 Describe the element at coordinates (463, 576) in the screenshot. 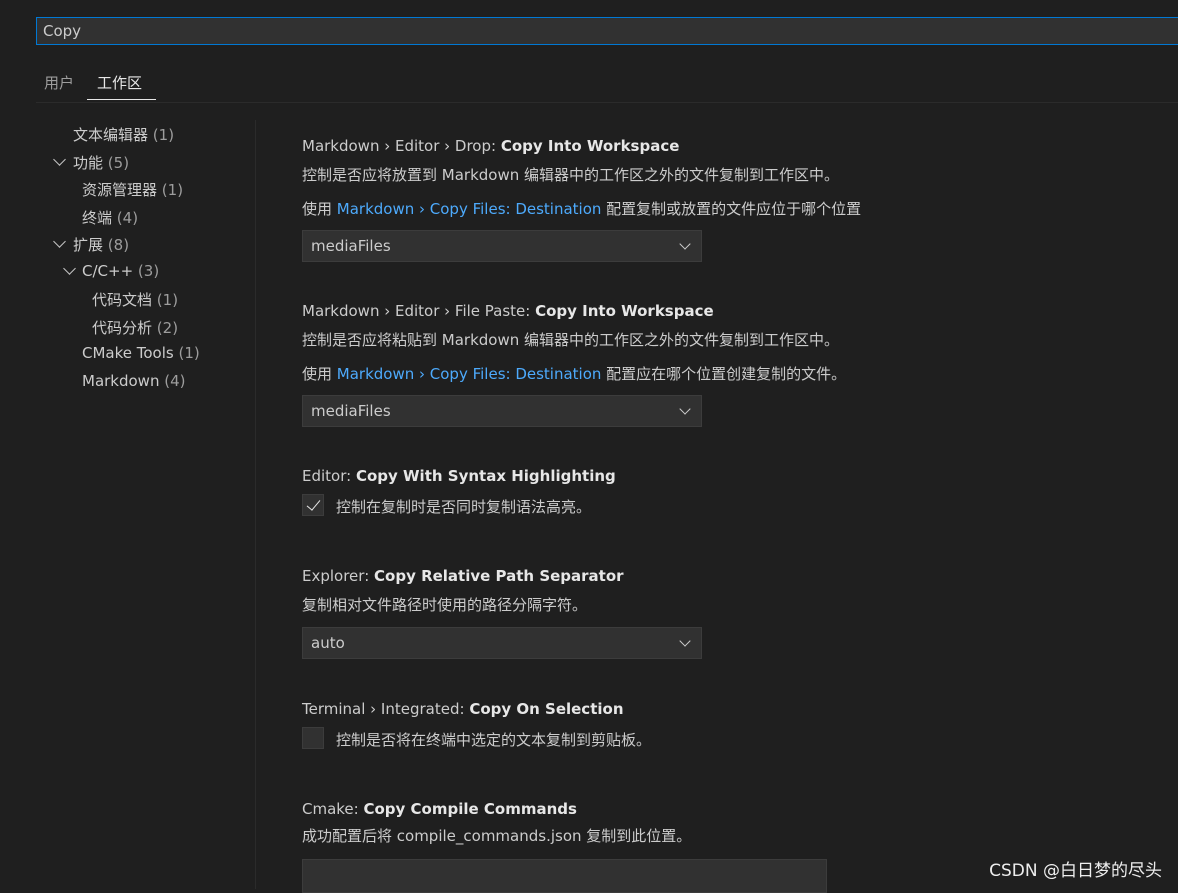

I see `setting-title: Explorer: Copy Relative Path Separator` at that location.